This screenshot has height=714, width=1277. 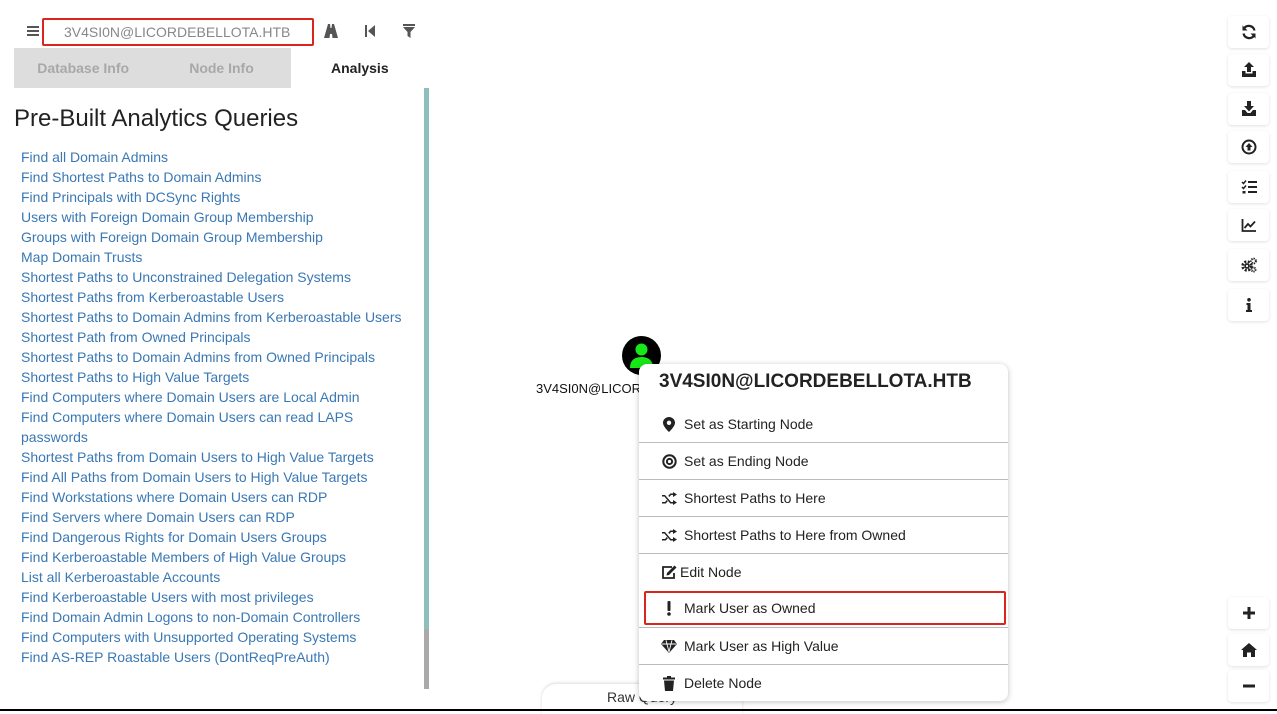 I want to click on zoom-in-button, so click(x=1248, y=613).